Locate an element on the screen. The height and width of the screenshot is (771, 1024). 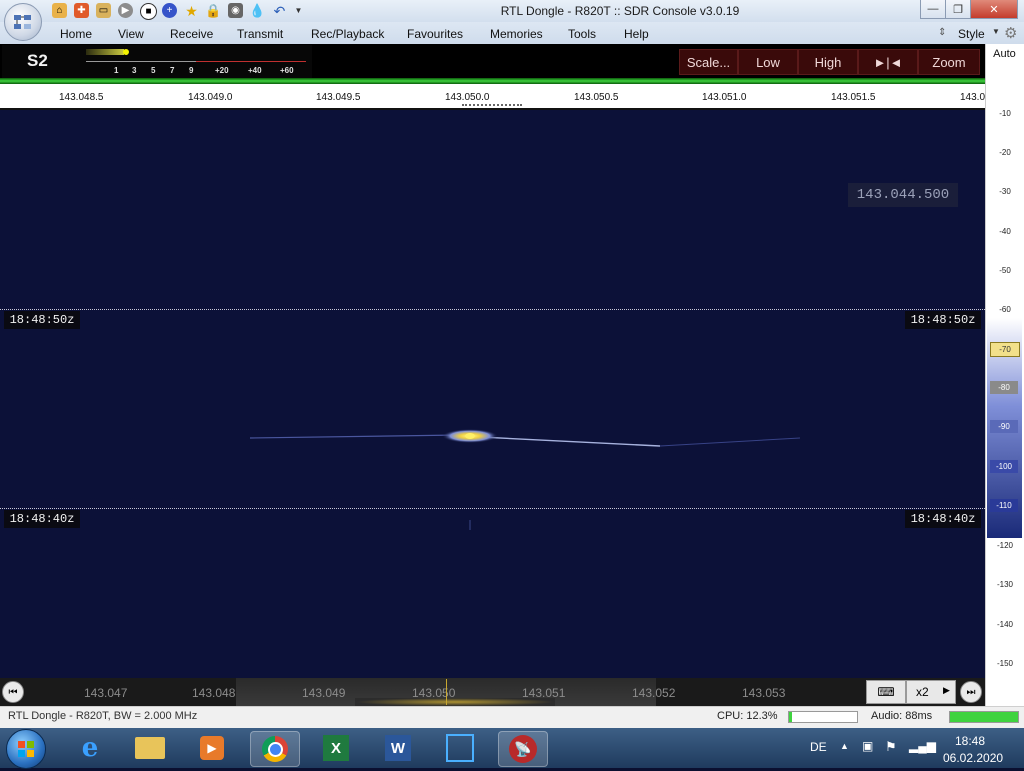
s-meter-tick: 7 is located at coordinates (172, 70).